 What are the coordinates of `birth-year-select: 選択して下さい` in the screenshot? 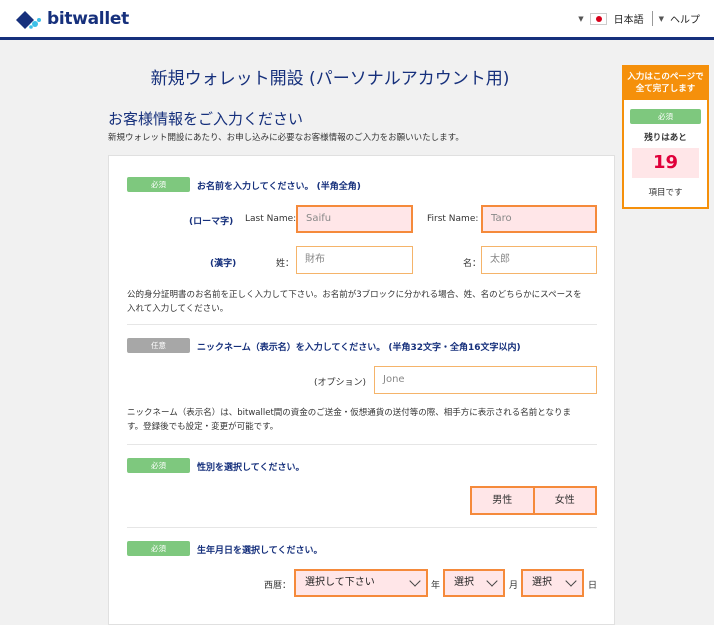 It's located at (361, 583).